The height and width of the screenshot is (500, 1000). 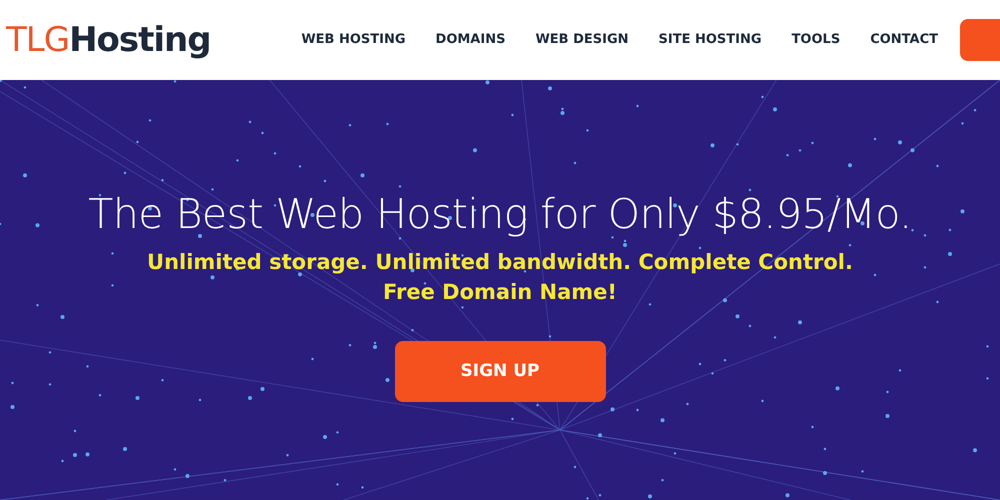 I want to click on hero-subtitle: Unlimited storage. Unlimited bandwidth. Complete Control., so click(x=500, y=262).